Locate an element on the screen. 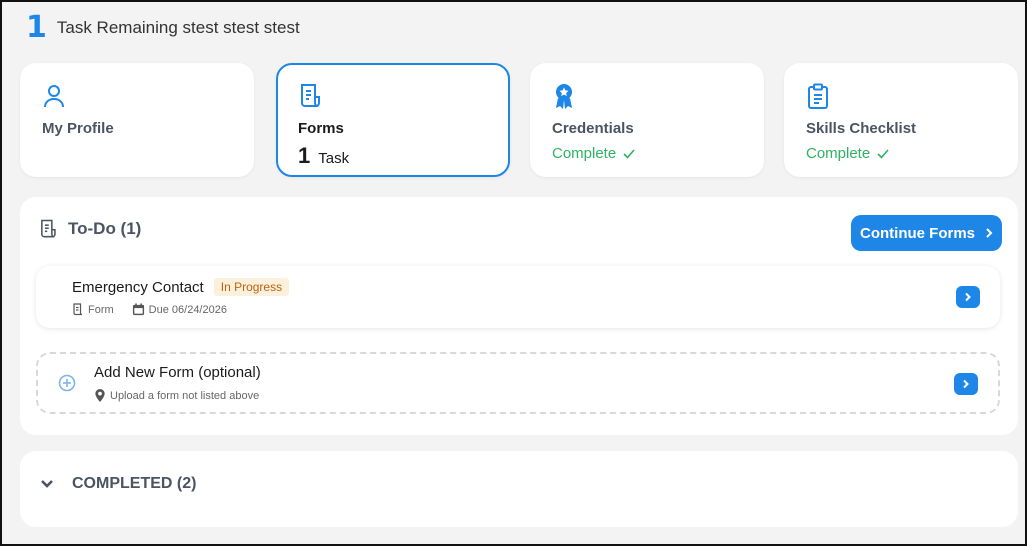 The image size is (1027, 546). todo-header: To-Do (1) is located at coordinates (89, 229).